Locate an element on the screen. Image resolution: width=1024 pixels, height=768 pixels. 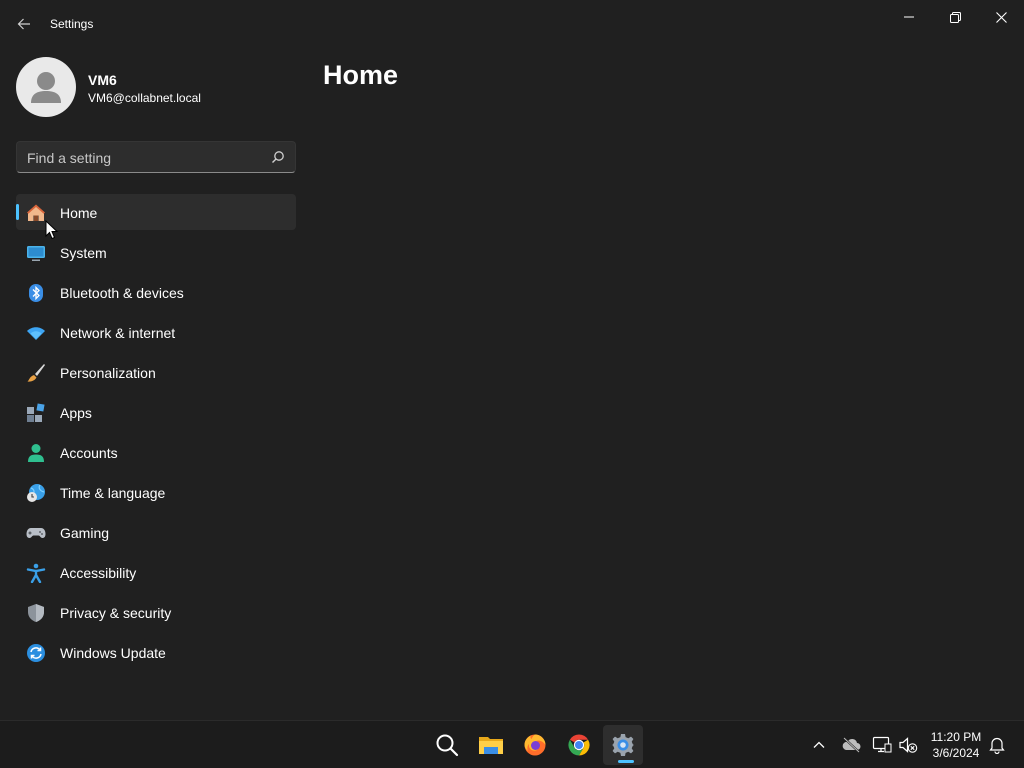
tray-overflow-button is located at coordinates (819, 745).